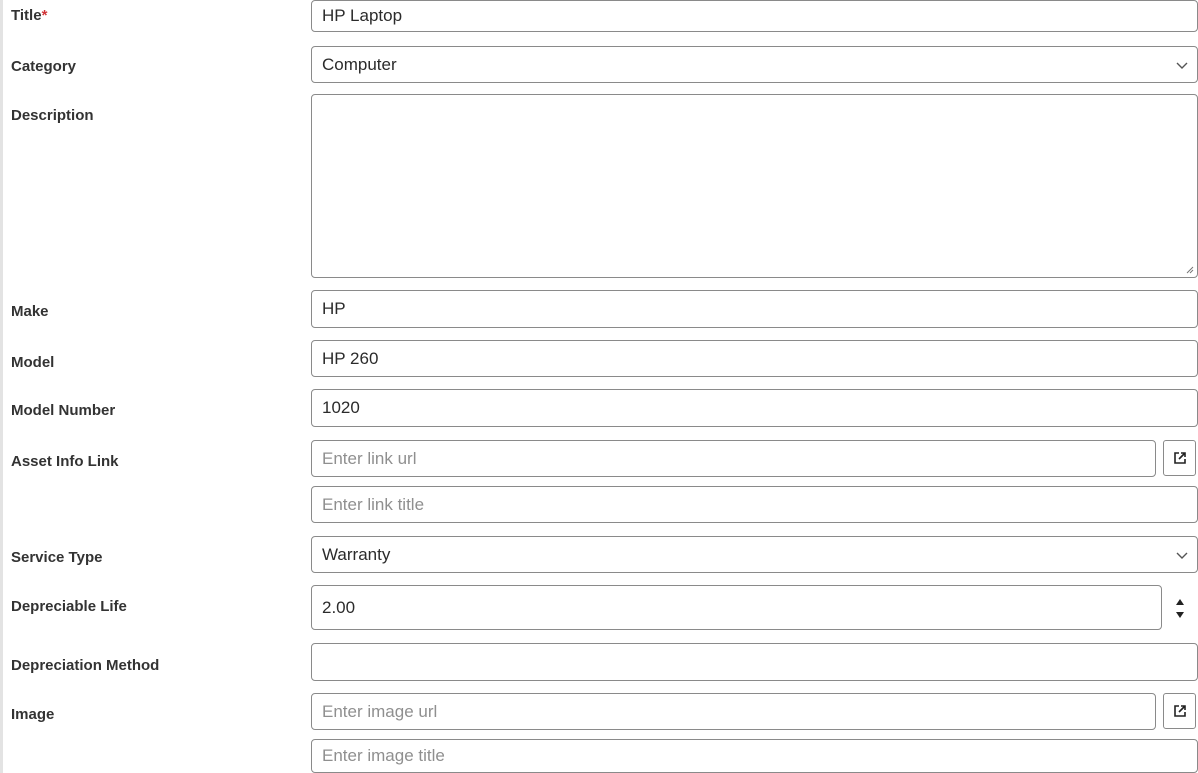 This screenshot has height=773, width=1198. Describe the element at coordinates (341, 407) in the screenshot. I see `model-number-input-value: 1020` at that location.